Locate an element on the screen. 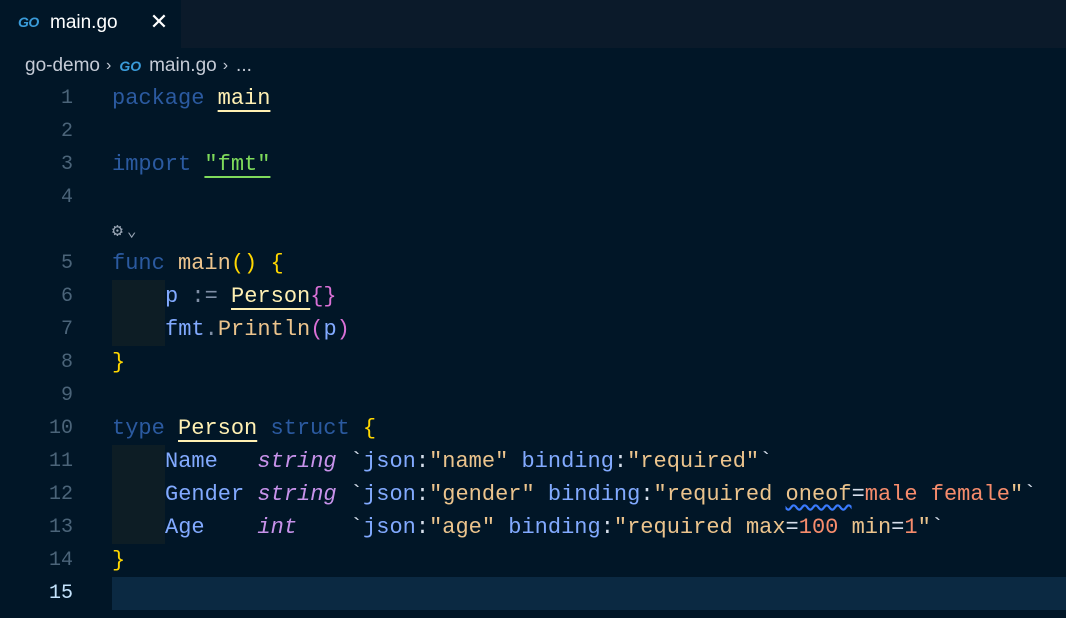 The image size is (1066, 618). line-number: 11 is located at coordinates (60, 461).